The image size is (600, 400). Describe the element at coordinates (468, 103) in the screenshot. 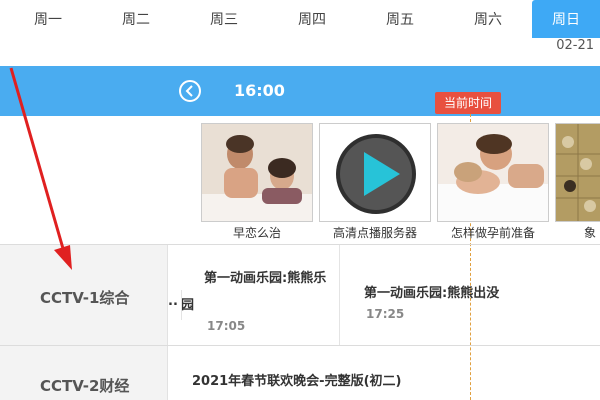

I see `current-time-badge: 当前时间` at that location.